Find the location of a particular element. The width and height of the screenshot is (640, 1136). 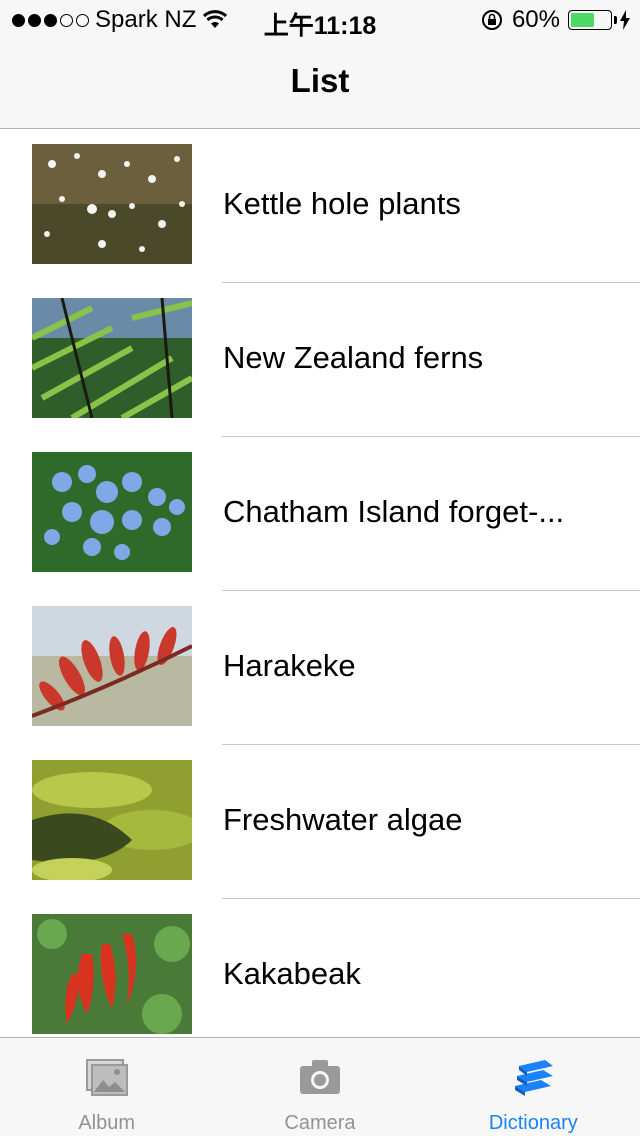

list-item: New Zealand ferns is located at coordinates (320, 360).